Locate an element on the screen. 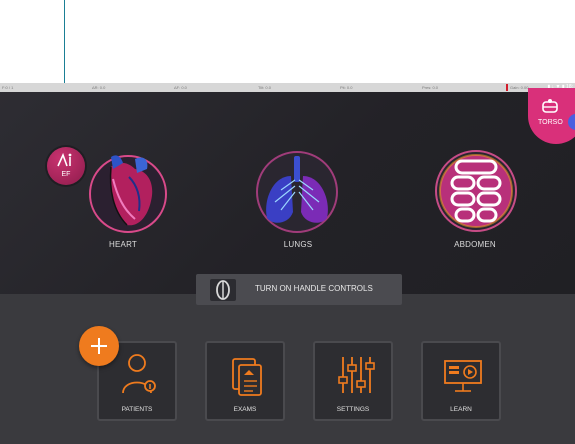 The image size is (575, 444). learn-label: LEARN is located at coordinates (461, 409).